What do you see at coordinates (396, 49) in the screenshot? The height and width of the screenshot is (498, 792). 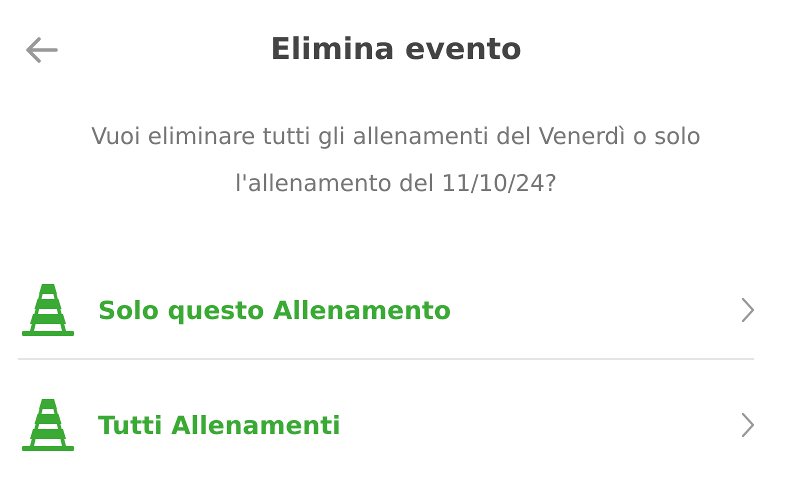 I see `screen-title: Elimina evento` at bounding box center [396, 49].